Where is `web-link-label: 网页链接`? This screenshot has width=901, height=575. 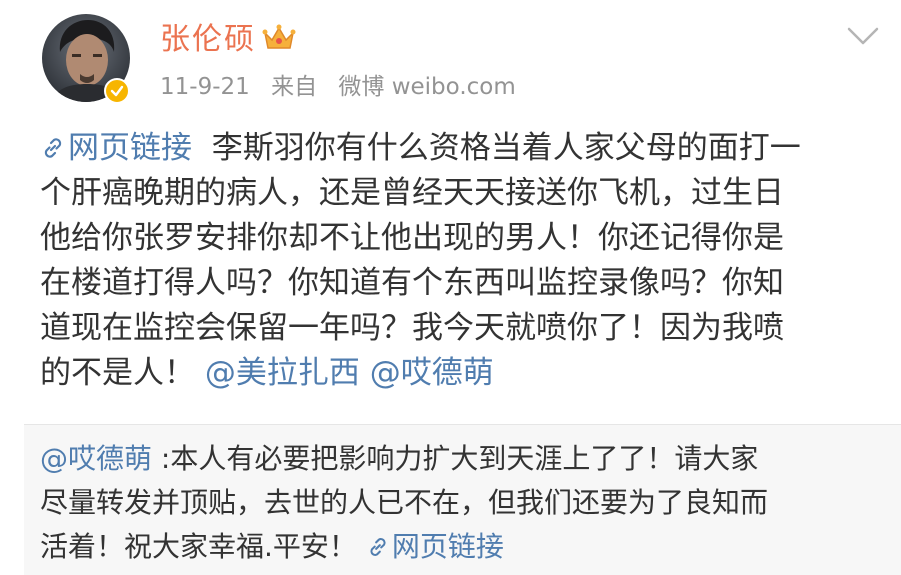 web-link-label: 网页链接 is located at coordinates (130, 148).